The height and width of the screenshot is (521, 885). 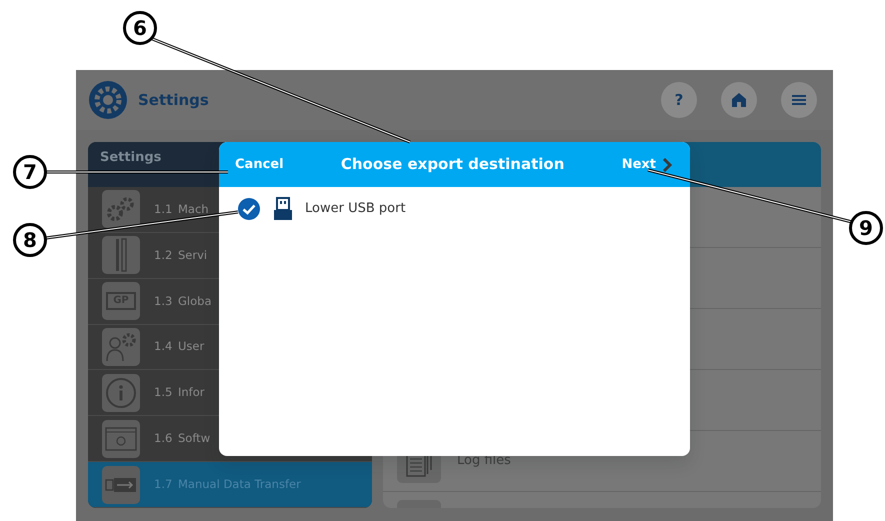 I want to click on callout-number: 9, so click(x=866, y=228).